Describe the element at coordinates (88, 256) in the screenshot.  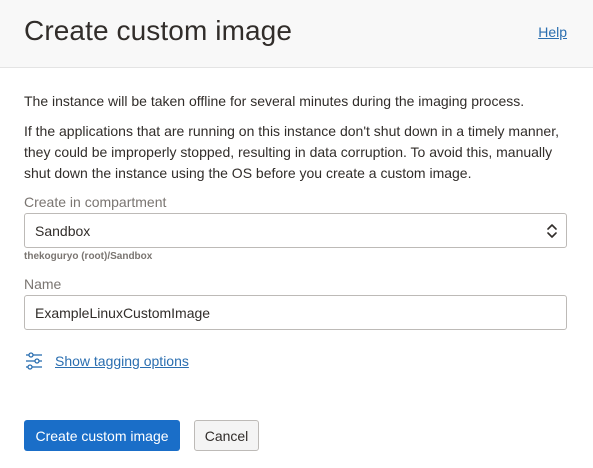
I see `compartment-path: thekoguryo (root)/Sandbox` at that location.